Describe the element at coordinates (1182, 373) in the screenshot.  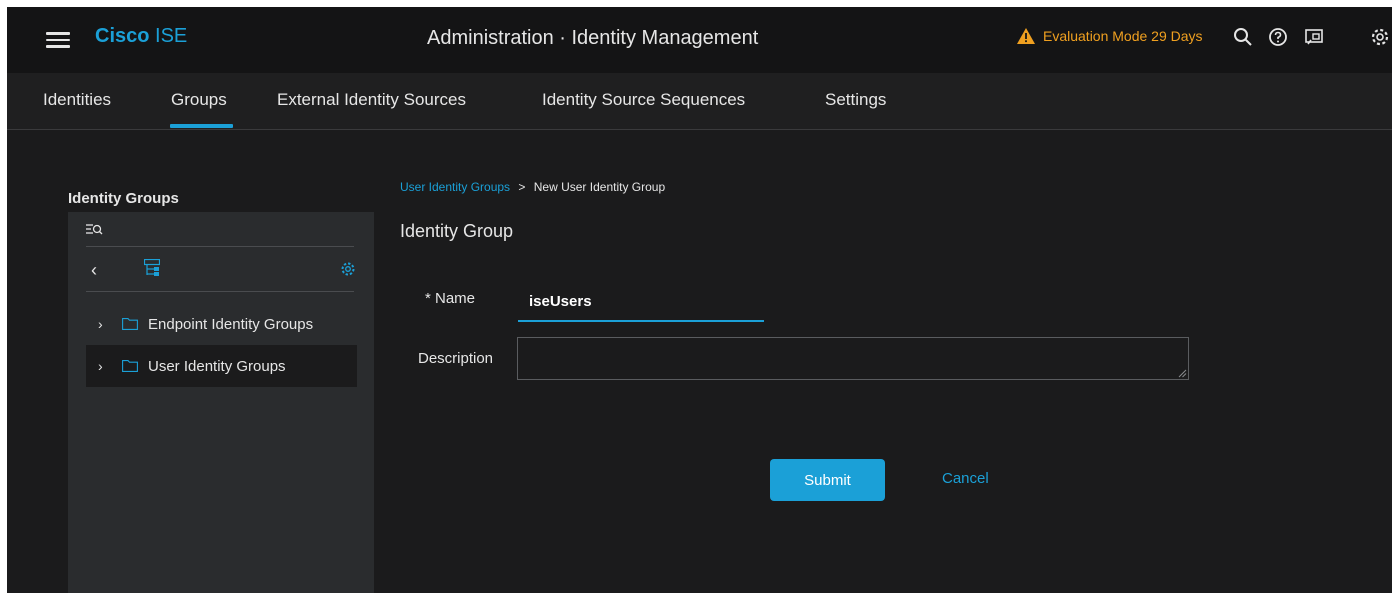
I see `resize-handle-icon` at that location.